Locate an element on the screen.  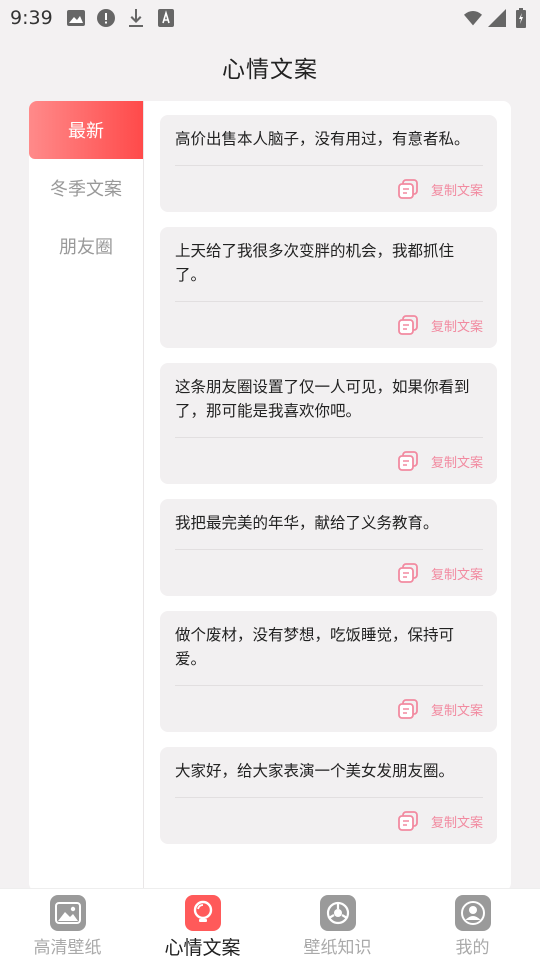
caption-card: 做个废材，没有梦想，吃饭睡觉，保持可爱。 复制文案 is located at coordinates (328, 671).